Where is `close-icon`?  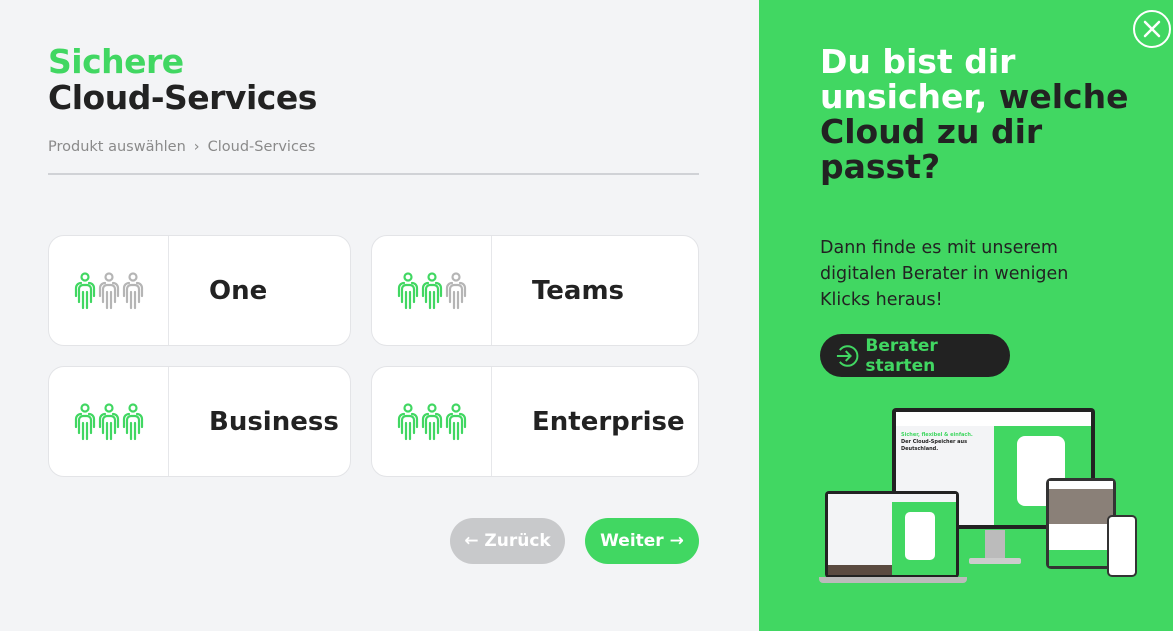
close-icon is located at coordinates (1152, 29).